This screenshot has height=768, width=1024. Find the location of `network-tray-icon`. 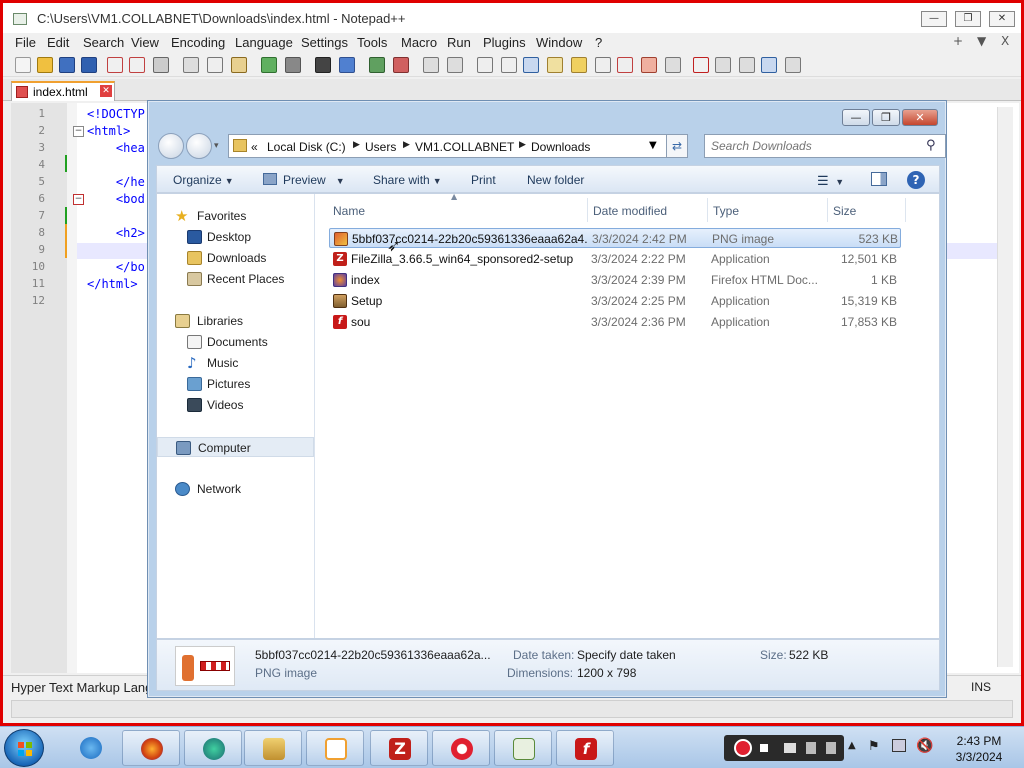

network-tray-icon is located at coordinates (899, 745).